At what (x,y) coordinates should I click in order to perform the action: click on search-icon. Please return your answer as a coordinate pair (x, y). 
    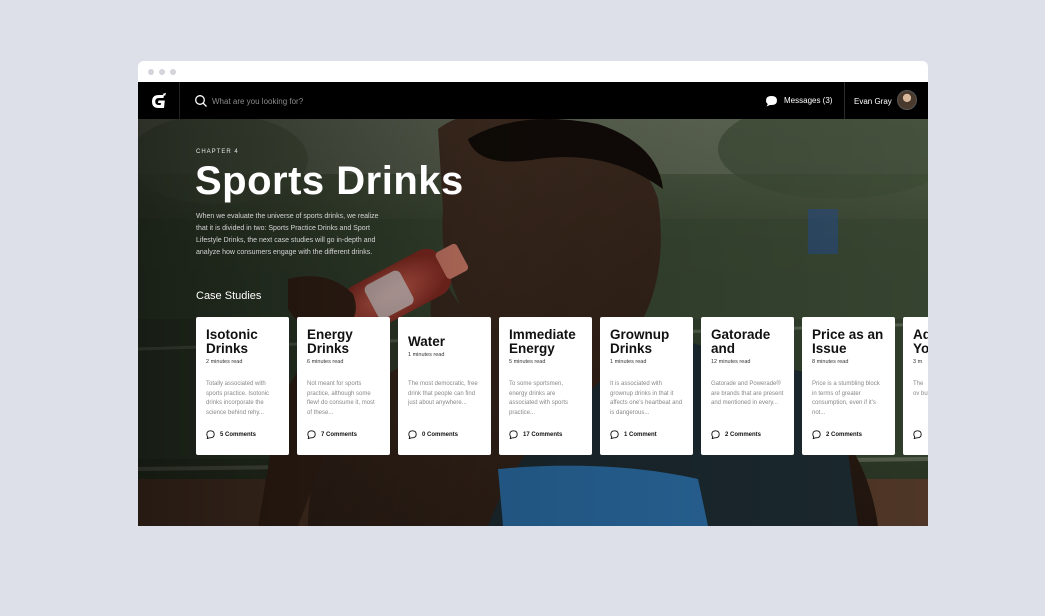
    Looking at the image, I should click on (201, 101).